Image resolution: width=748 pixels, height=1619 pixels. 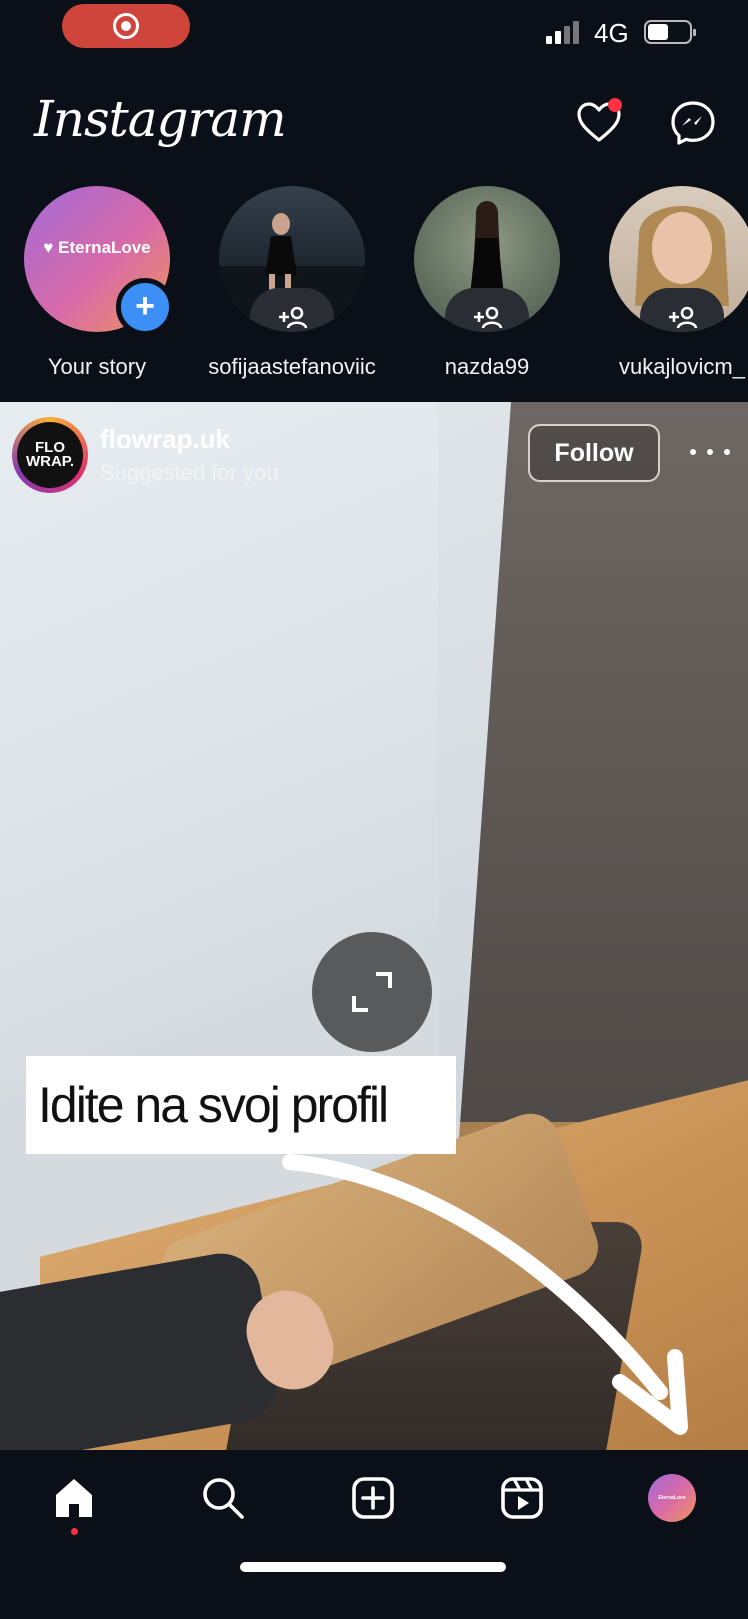 I want to click on status-bar: 4G, so click(x=374, y=35).